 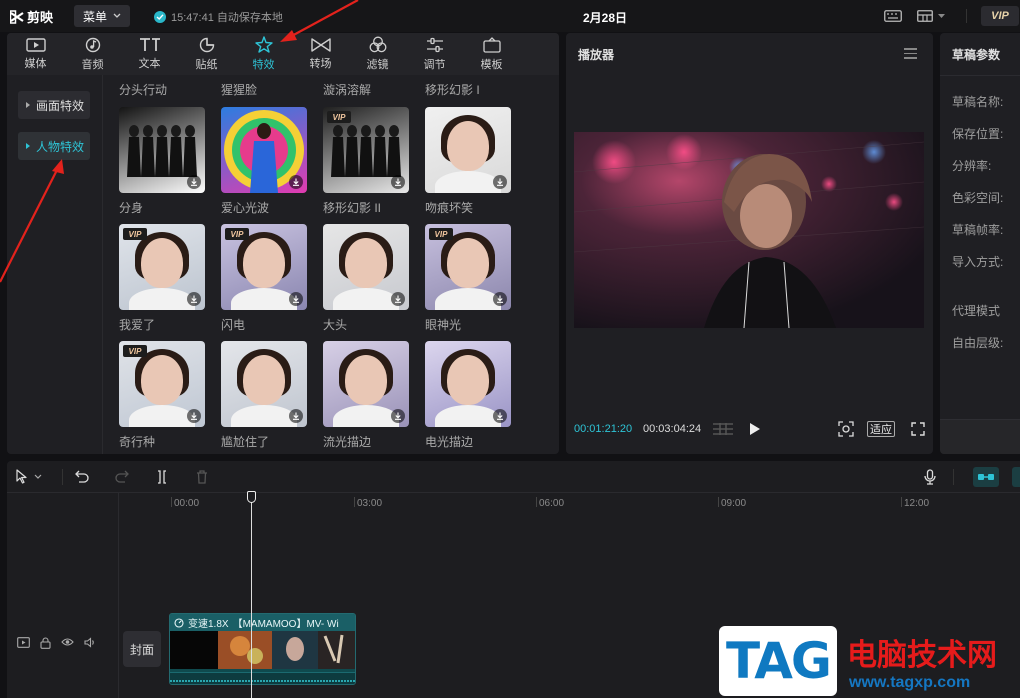 I want to click on tab-template: 模板, so click(x=491, y=54).